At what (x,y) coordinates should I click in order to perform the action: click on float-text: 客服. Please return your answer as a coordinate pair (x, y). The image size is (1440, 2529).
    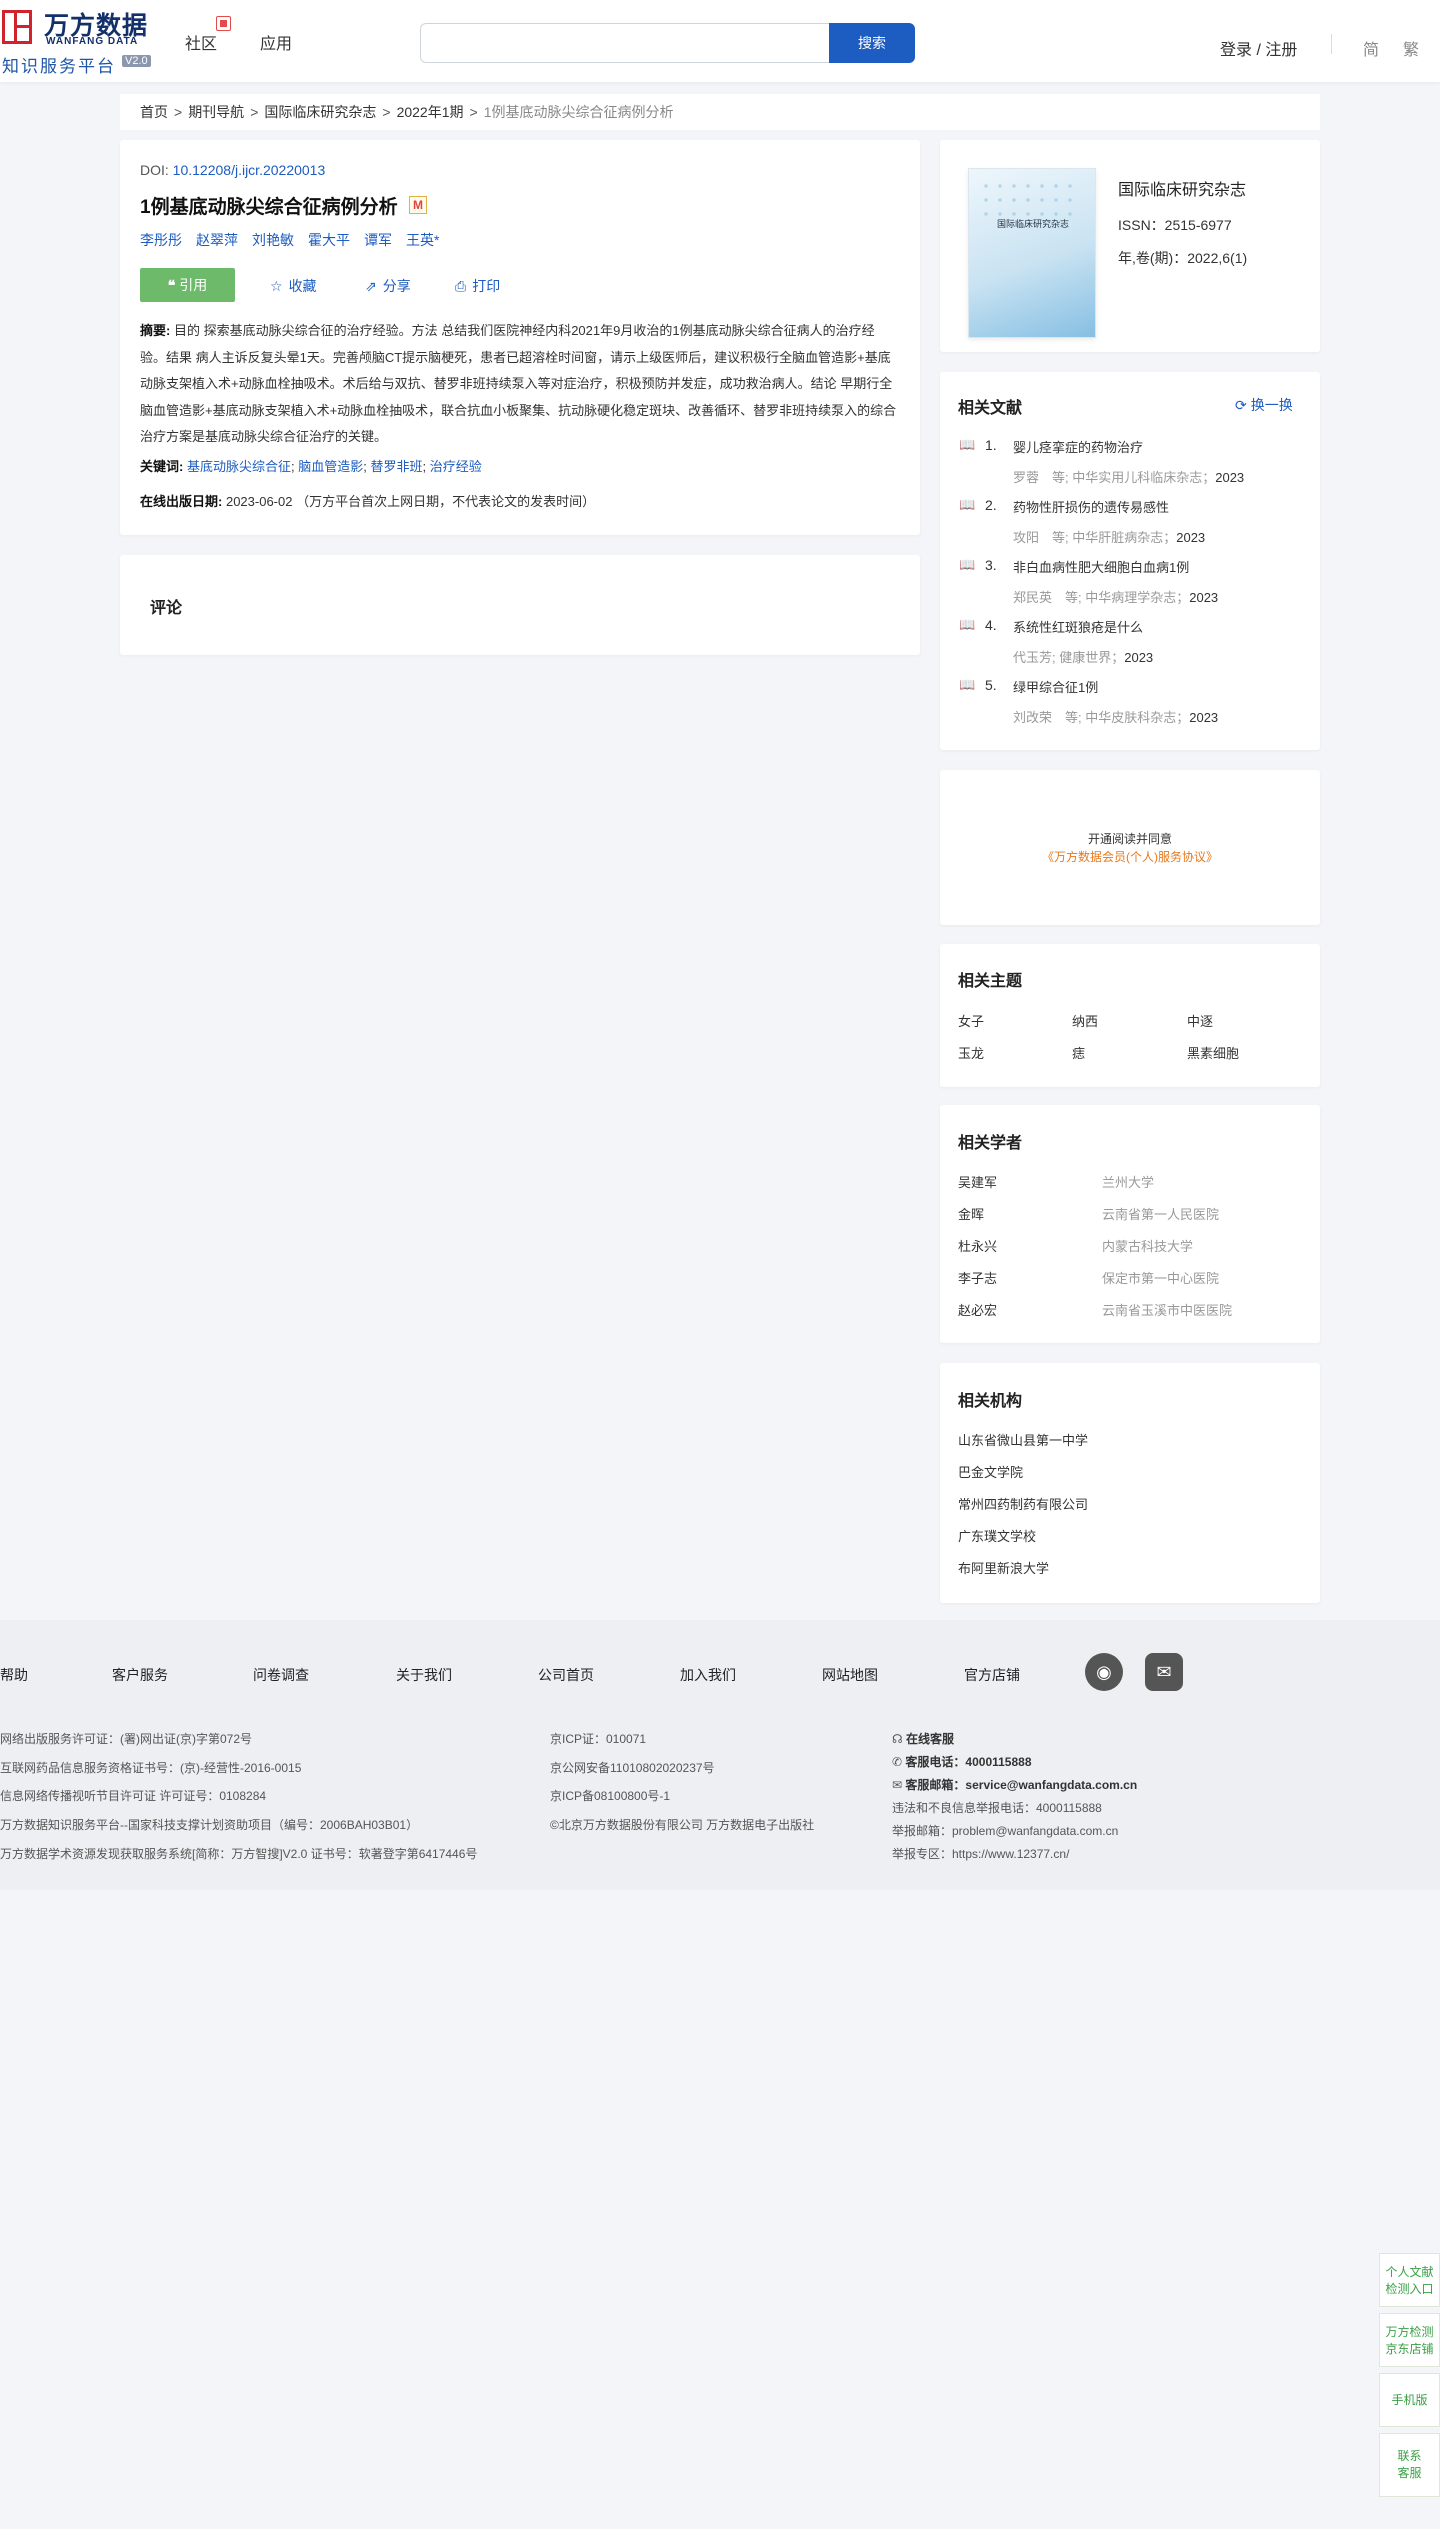
    Looking at the image, I should click on (1409, 2473).